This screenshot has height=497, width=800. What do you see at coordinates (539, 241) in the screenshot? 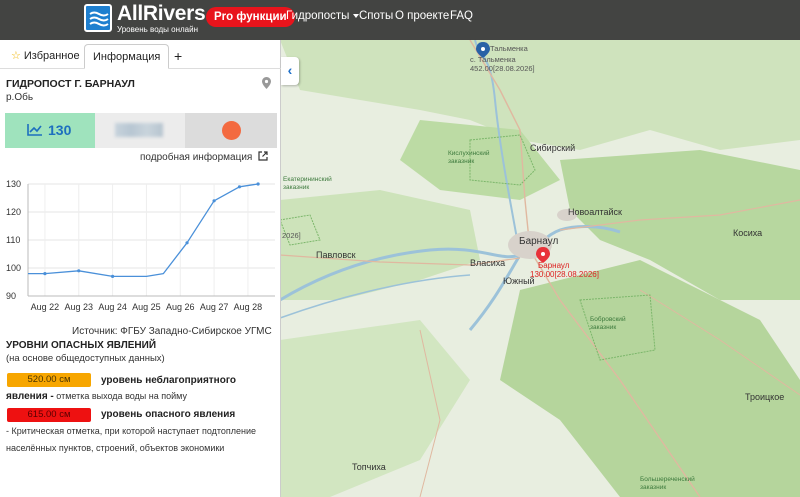
I see `map-label-barnaul-city: Барнаул` at bounding box center [539, 241].